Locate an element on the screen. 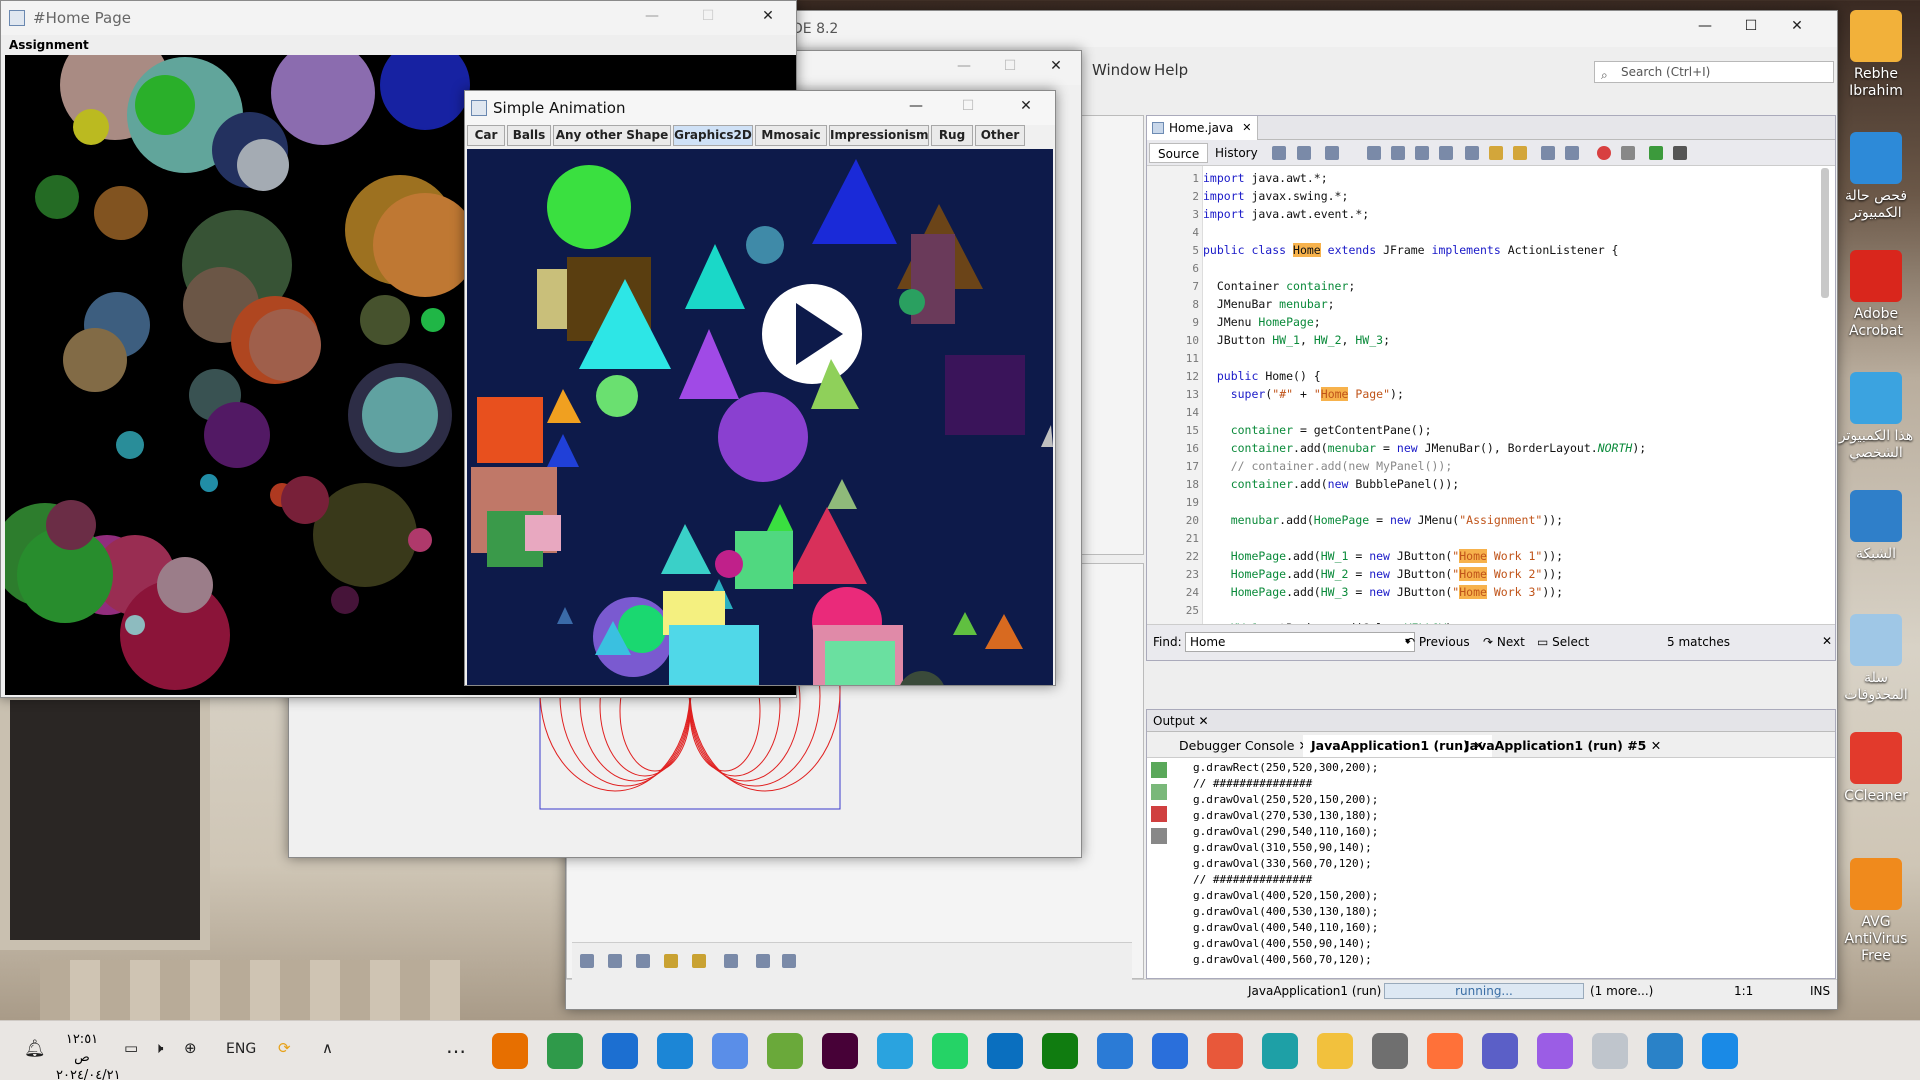 This screenshot has height=1080, width=1920. telegram-icon is located at coordinates (895, 1051).